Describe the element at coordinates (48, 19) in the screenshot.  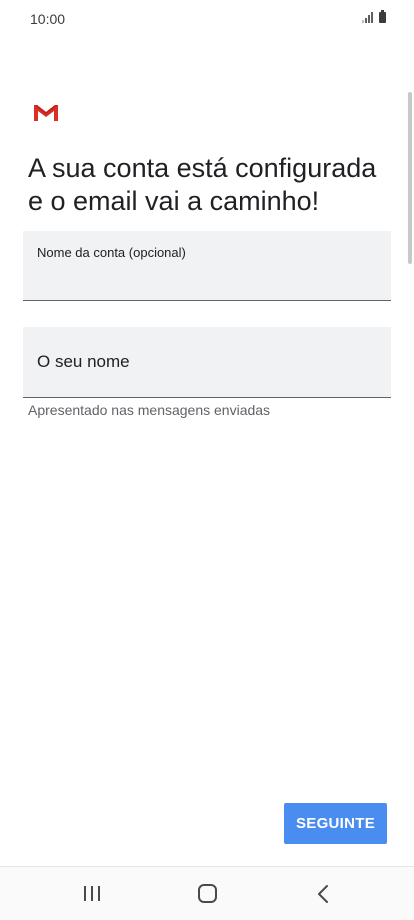
I see `status-time: 10:00` at that location.